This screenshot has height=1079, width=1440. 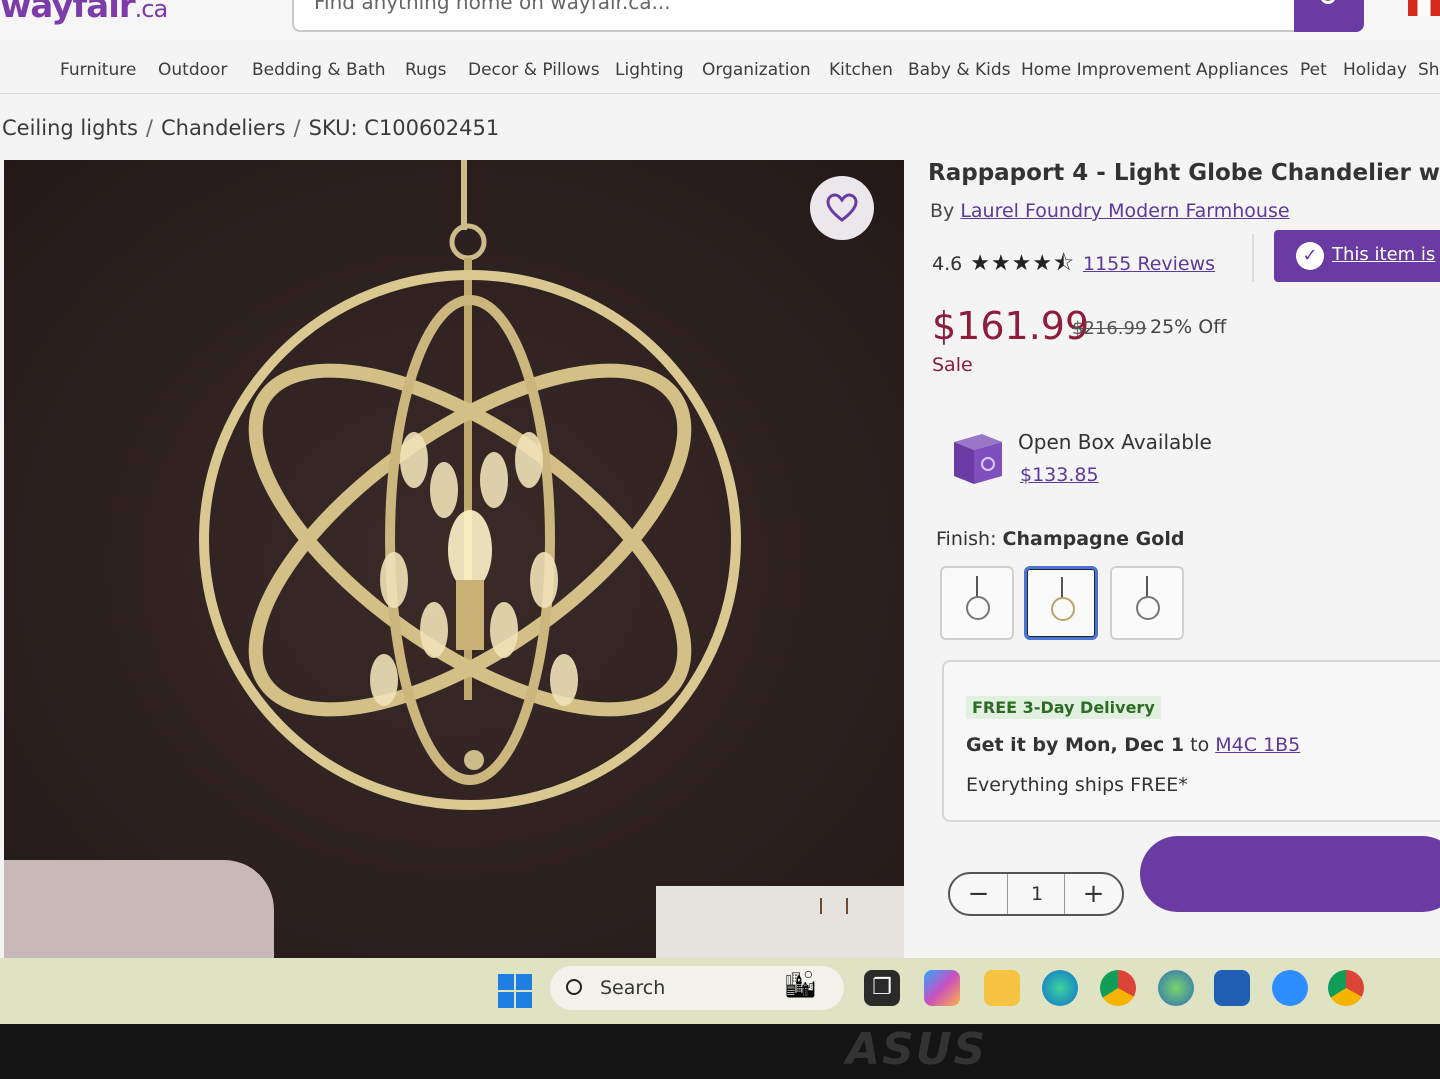 I want to click on asus-logo: ASUS, so click(x=917, y=1049).